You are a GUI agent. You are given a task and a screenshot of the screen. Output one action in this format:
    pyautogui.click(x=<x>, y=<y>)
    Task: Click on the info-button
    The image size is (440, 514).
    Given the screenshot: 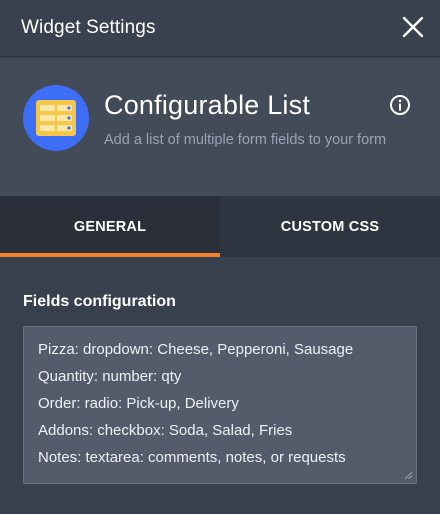 What is the action you would take?
    pyautogui.click(x=400, y=105)
    